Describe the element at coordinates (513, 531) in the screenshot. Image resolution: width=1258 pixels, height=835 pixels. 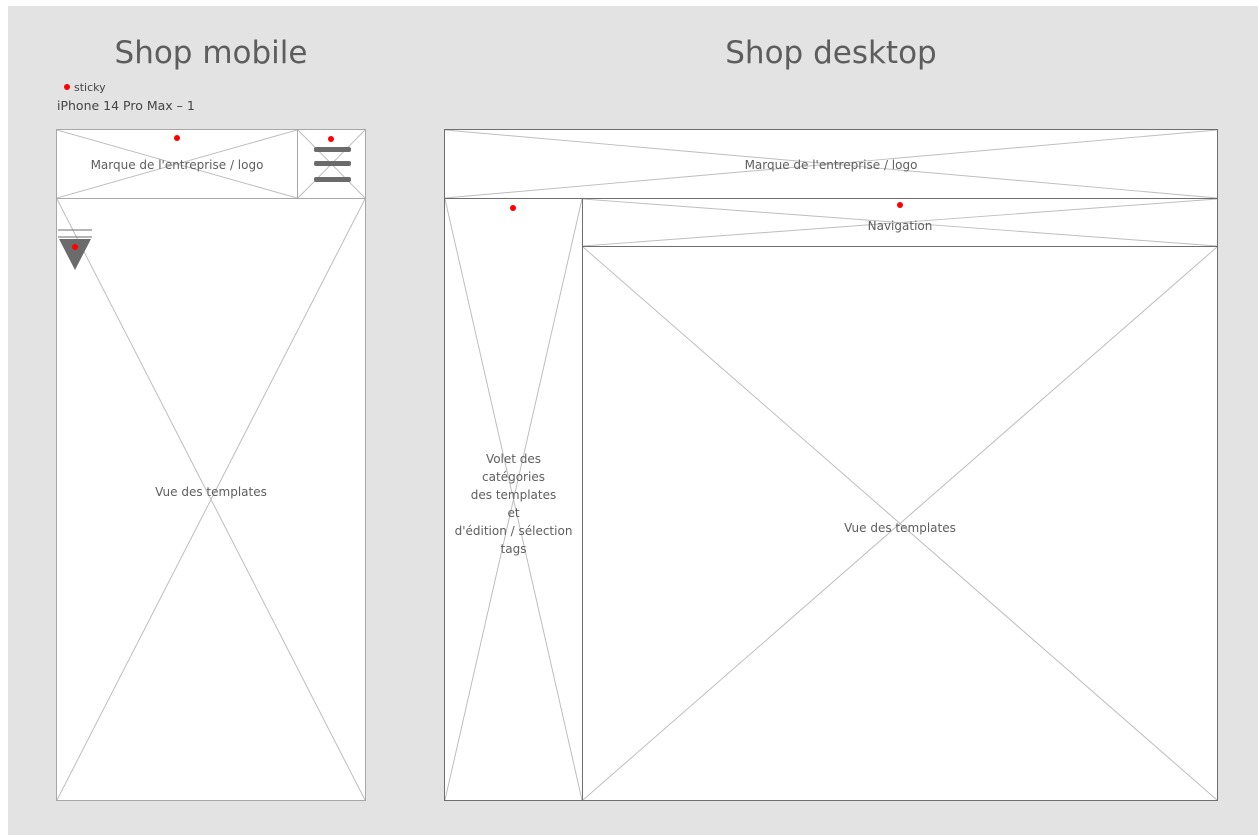
I see `sidebar-text-line: d'édition / sélection` at that location.